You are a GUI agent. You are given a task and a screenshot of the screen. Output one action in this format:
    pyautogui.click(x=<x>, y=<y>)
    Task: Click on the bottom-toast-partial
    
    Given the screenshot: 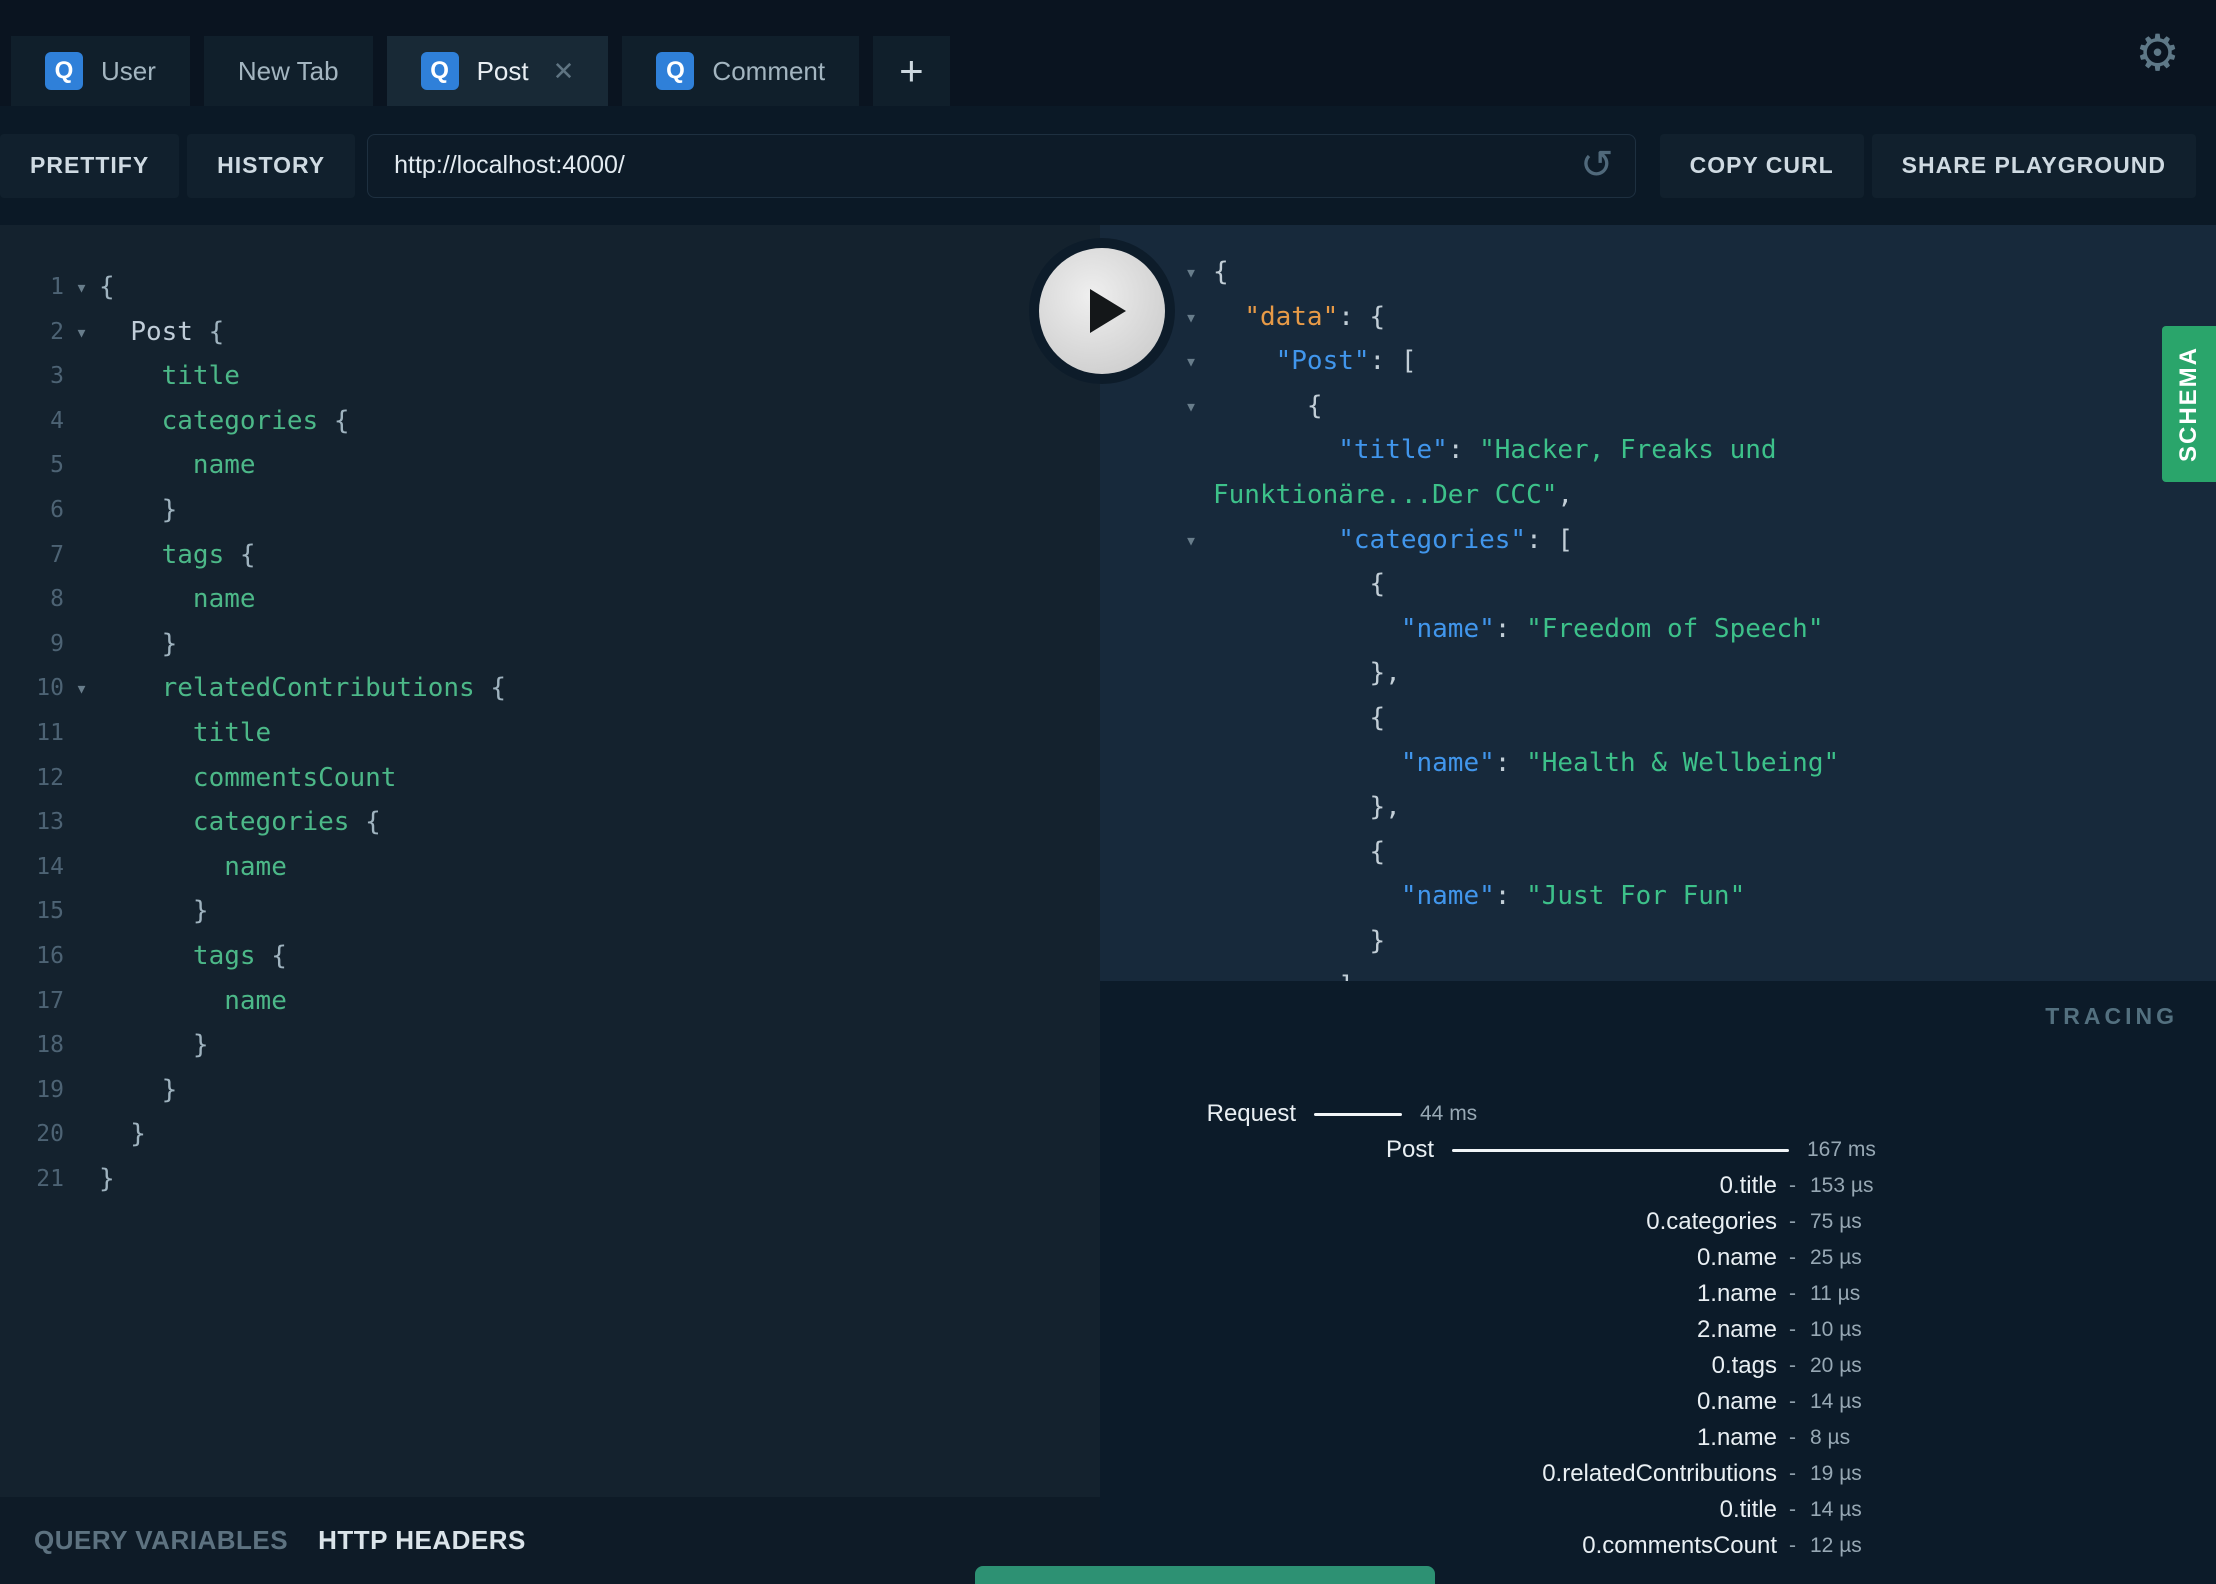 What is the action you would take?
    pyautogui.click(x=1205, y=1575)
    